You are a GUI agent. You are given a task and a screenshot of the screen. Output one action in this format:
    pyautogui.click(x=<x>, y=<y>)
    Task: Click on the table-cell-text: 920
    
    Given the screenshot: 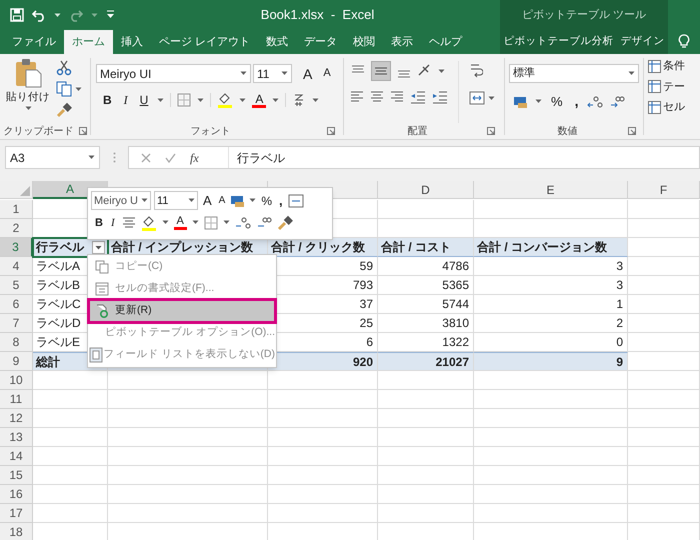 What is the action you would take?
    pyautogui.click(x=362, y=362)
    